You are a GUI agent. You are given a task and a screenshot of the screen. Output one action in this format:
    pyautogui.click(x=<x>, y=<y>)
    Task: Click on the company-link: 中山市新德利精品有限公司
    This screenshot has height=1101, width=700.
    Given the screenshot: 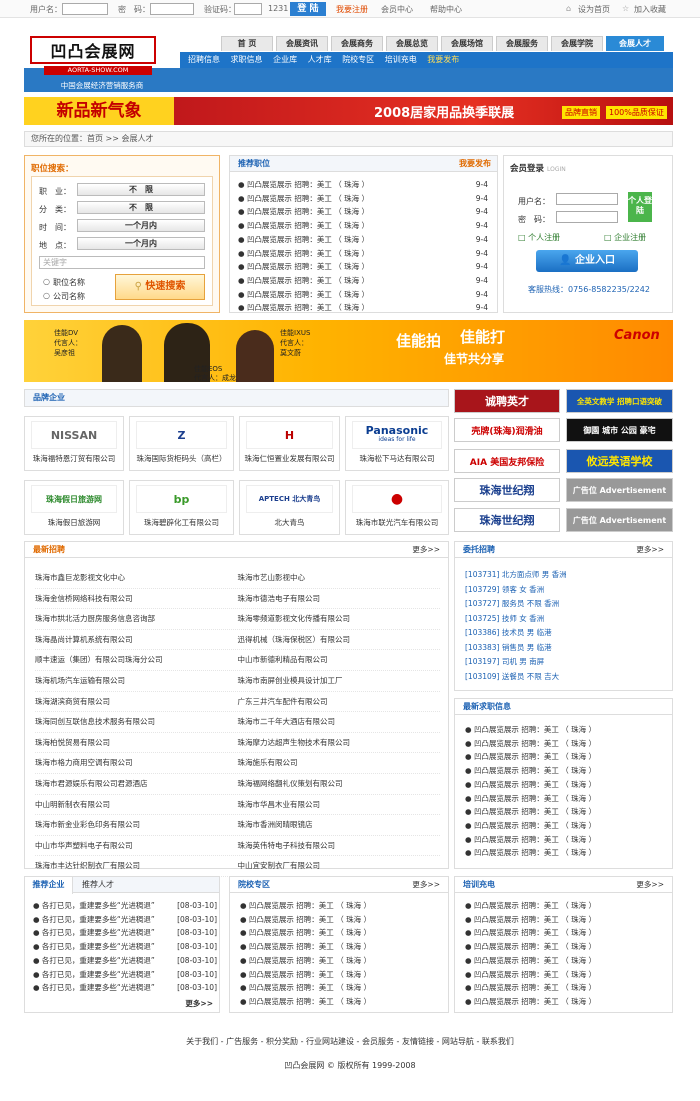 What is the action you would take?
    pyautogui.click(x=339, y=660)
    